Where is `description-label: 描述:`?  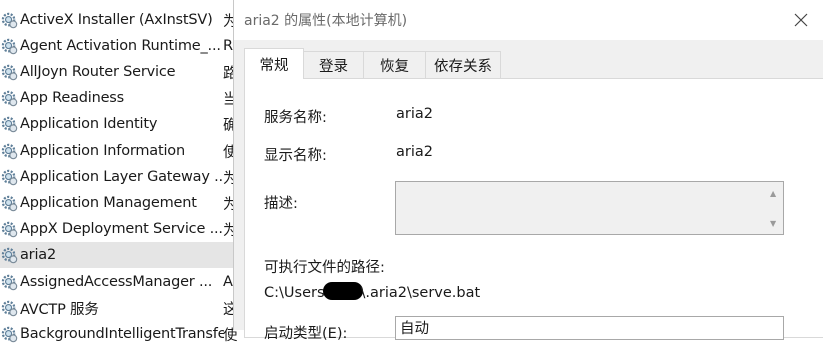 description-label: 描述: is located at coordinates (281, 204).